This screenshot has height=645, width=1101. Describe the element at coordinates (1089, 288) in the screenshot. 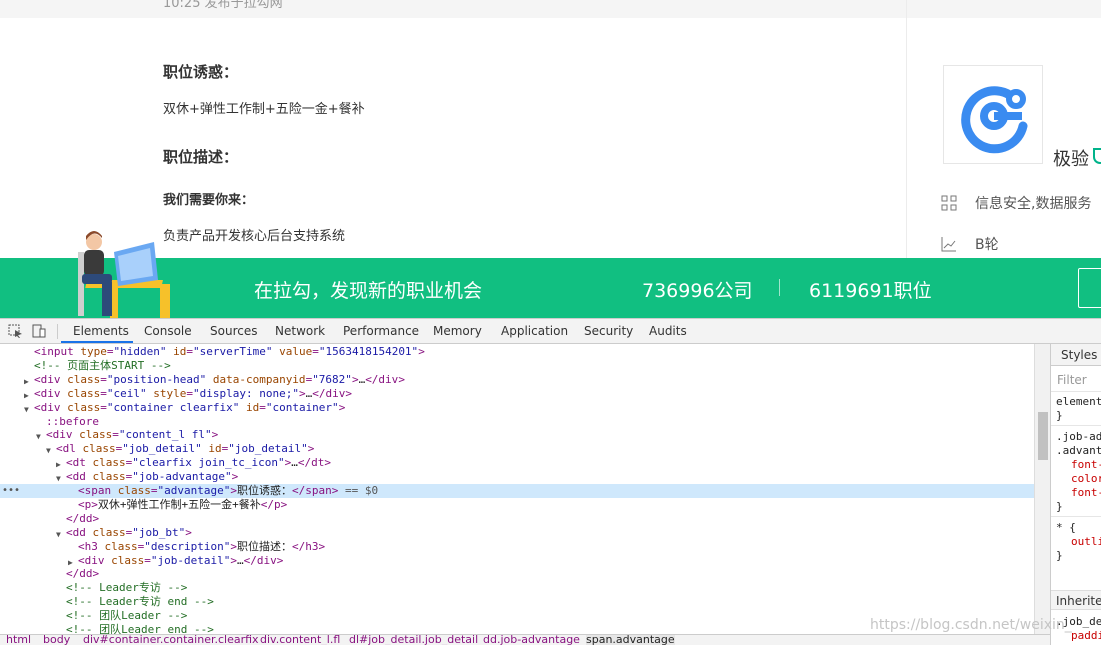

I see `banner-action-button` at that location.